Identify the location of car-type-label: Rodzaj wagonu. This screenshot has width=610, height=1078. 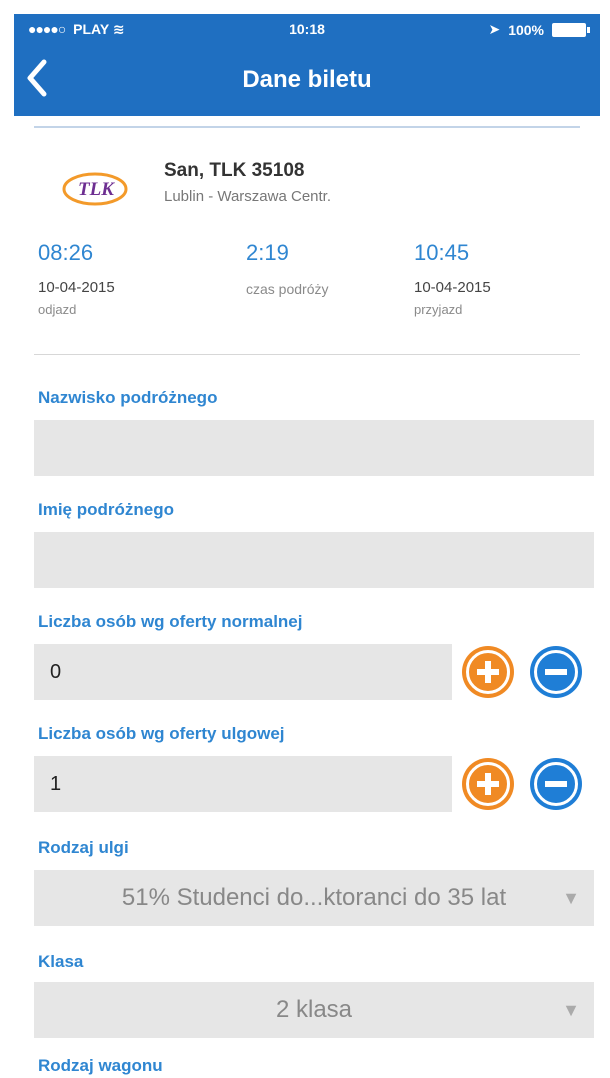
(100, 1065).